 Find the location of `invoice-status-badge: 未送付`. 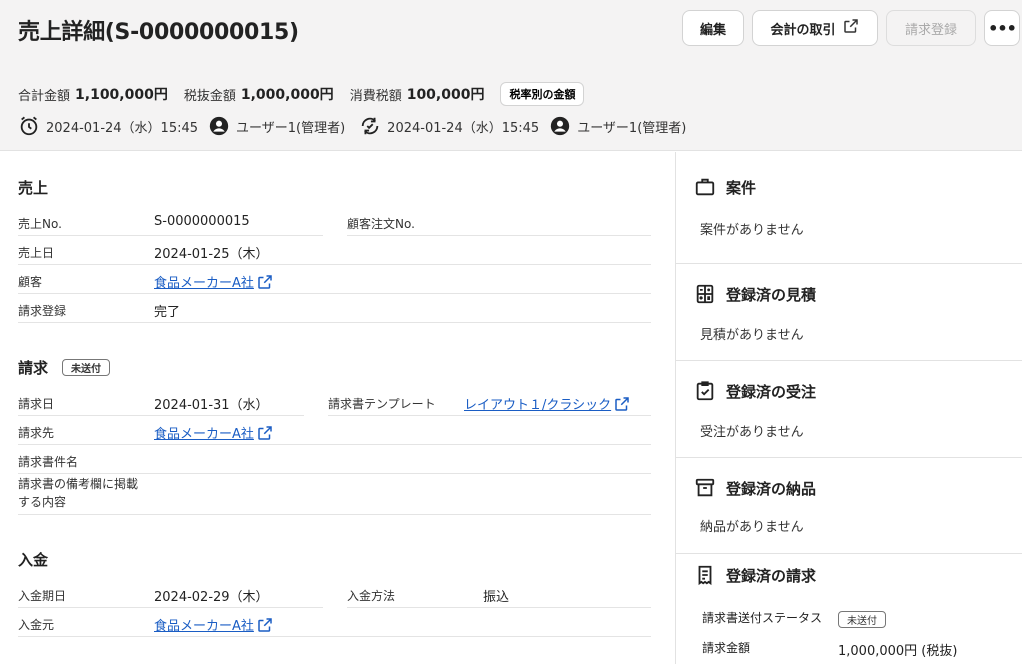

invoice-status-badge: 未送付 is located at coordinates (862, 619).